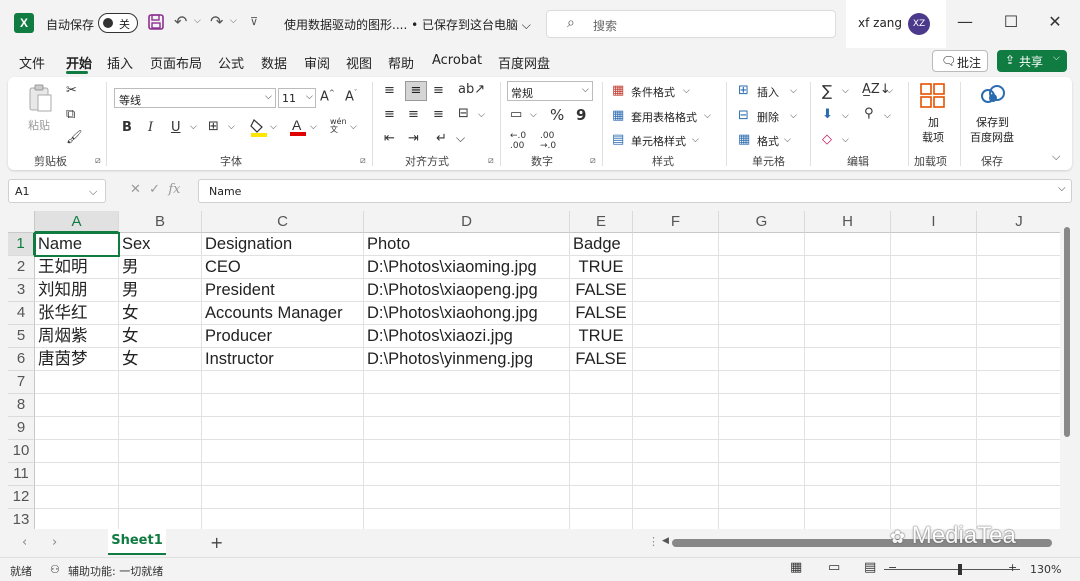 Image resolution: width=1080 pixels, height=581 pixels. Describe the element at coordinates (74, 137) in the screenshot. I see `format-painter-icon: 🖌` at that location.